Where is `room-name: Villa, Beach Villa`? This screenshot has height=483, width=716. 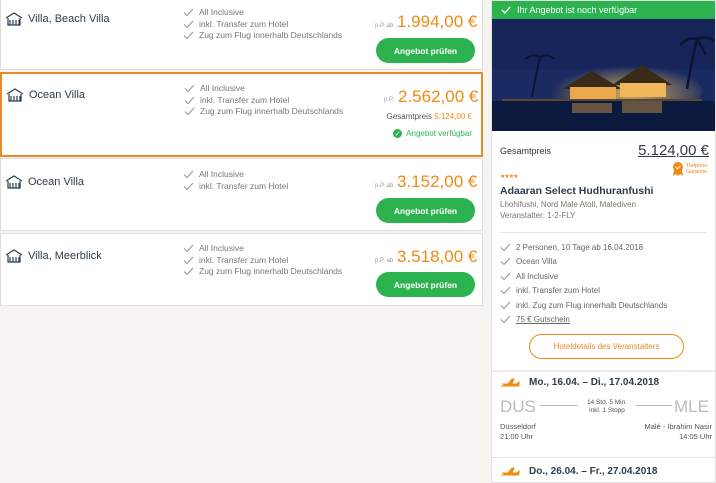 room-name: Villa, Beach Villa is located at coordinates (69, 19).